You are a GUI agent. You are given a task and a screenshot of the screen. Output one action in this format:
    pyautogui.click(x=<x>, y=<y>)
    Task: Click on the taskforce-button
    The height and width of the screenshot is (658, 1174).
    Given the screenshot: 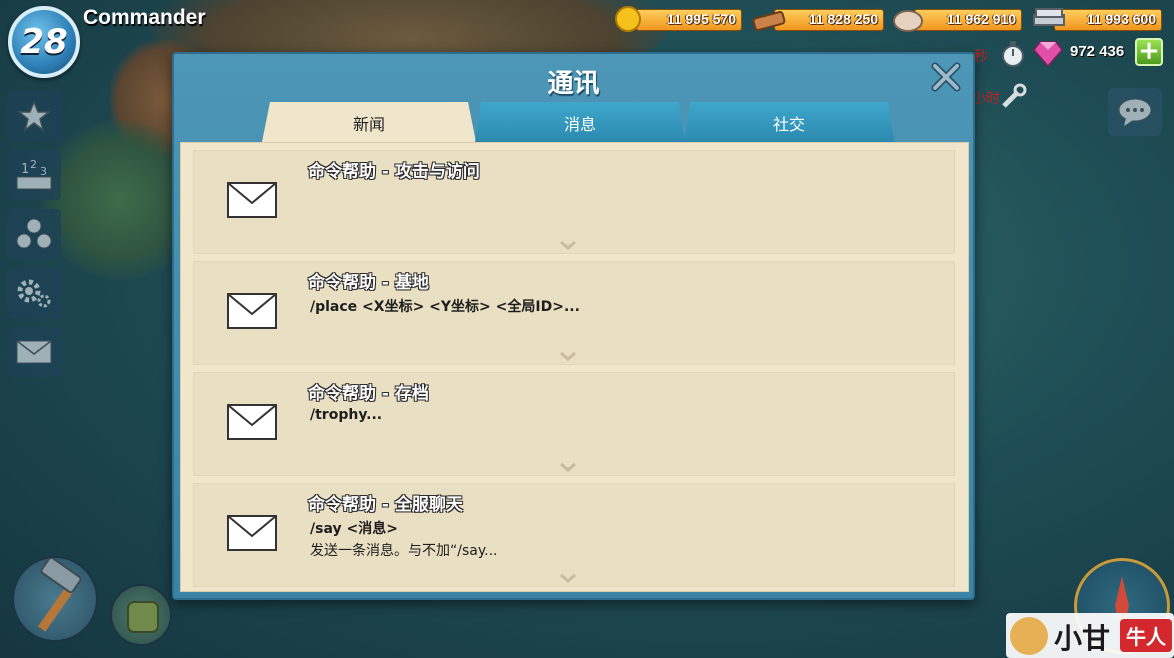 What is the action you would take?
    pyautogui.click(x=34, y=234)
    